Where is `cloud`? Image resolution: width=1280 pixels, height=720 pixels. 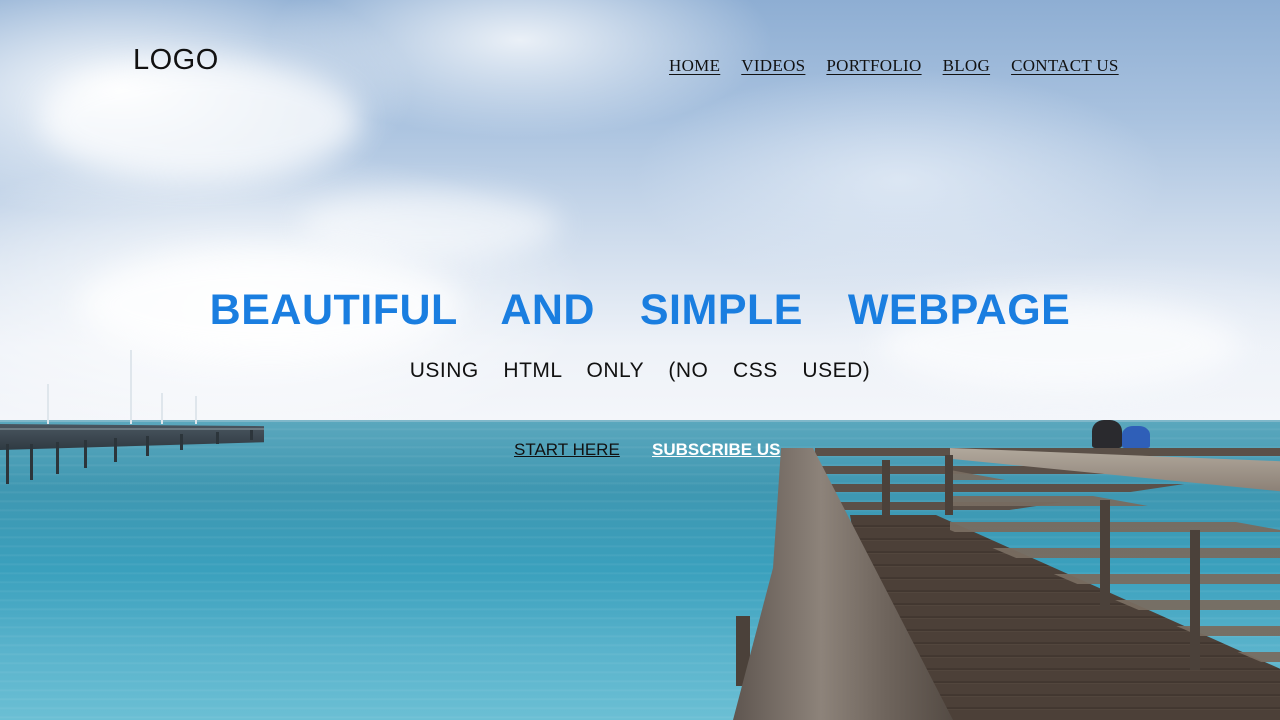 cloud is located at coordinates (430, 225).